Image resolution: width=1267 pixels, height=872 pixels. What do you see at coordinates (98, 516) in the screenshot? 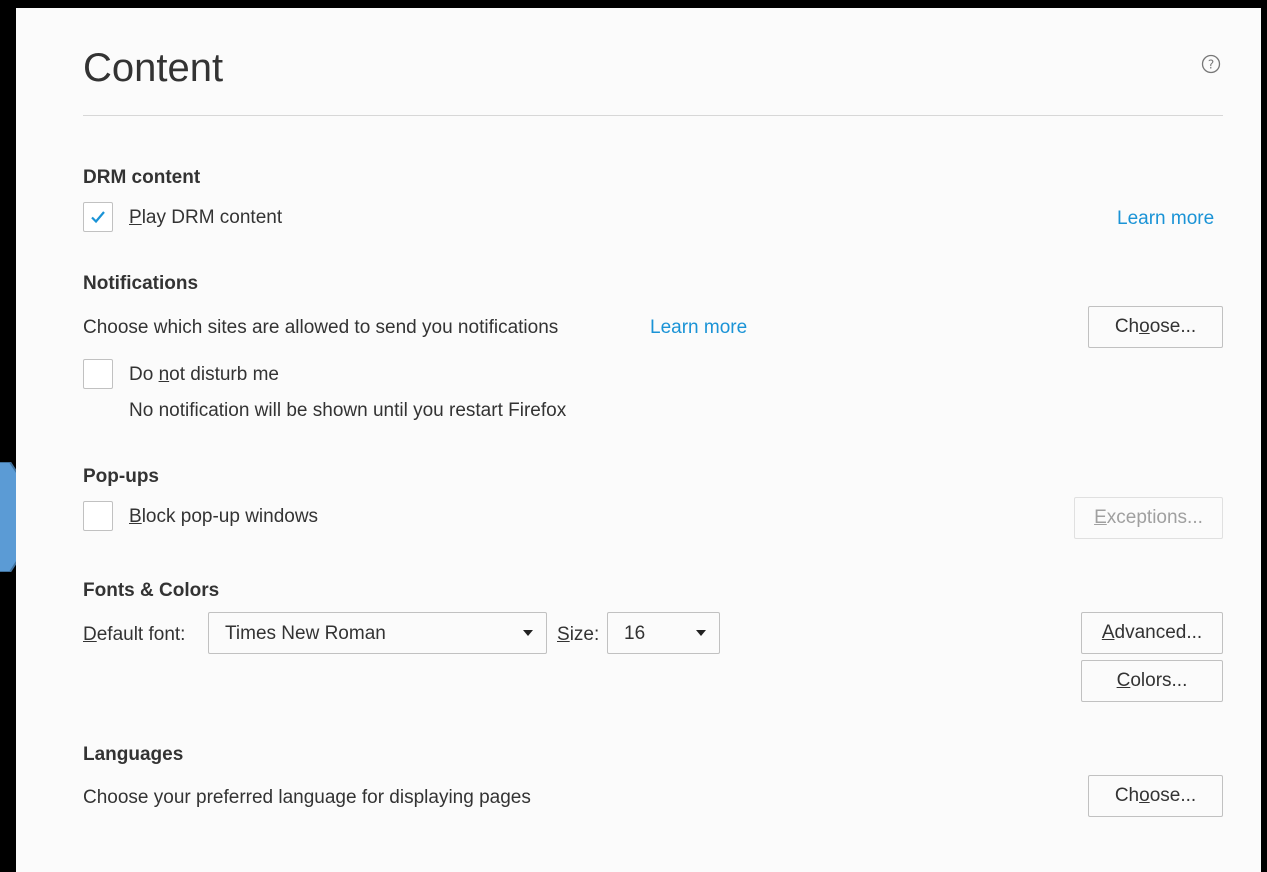
I see `block-popups-checkbox` at bounding box center [98, 516].